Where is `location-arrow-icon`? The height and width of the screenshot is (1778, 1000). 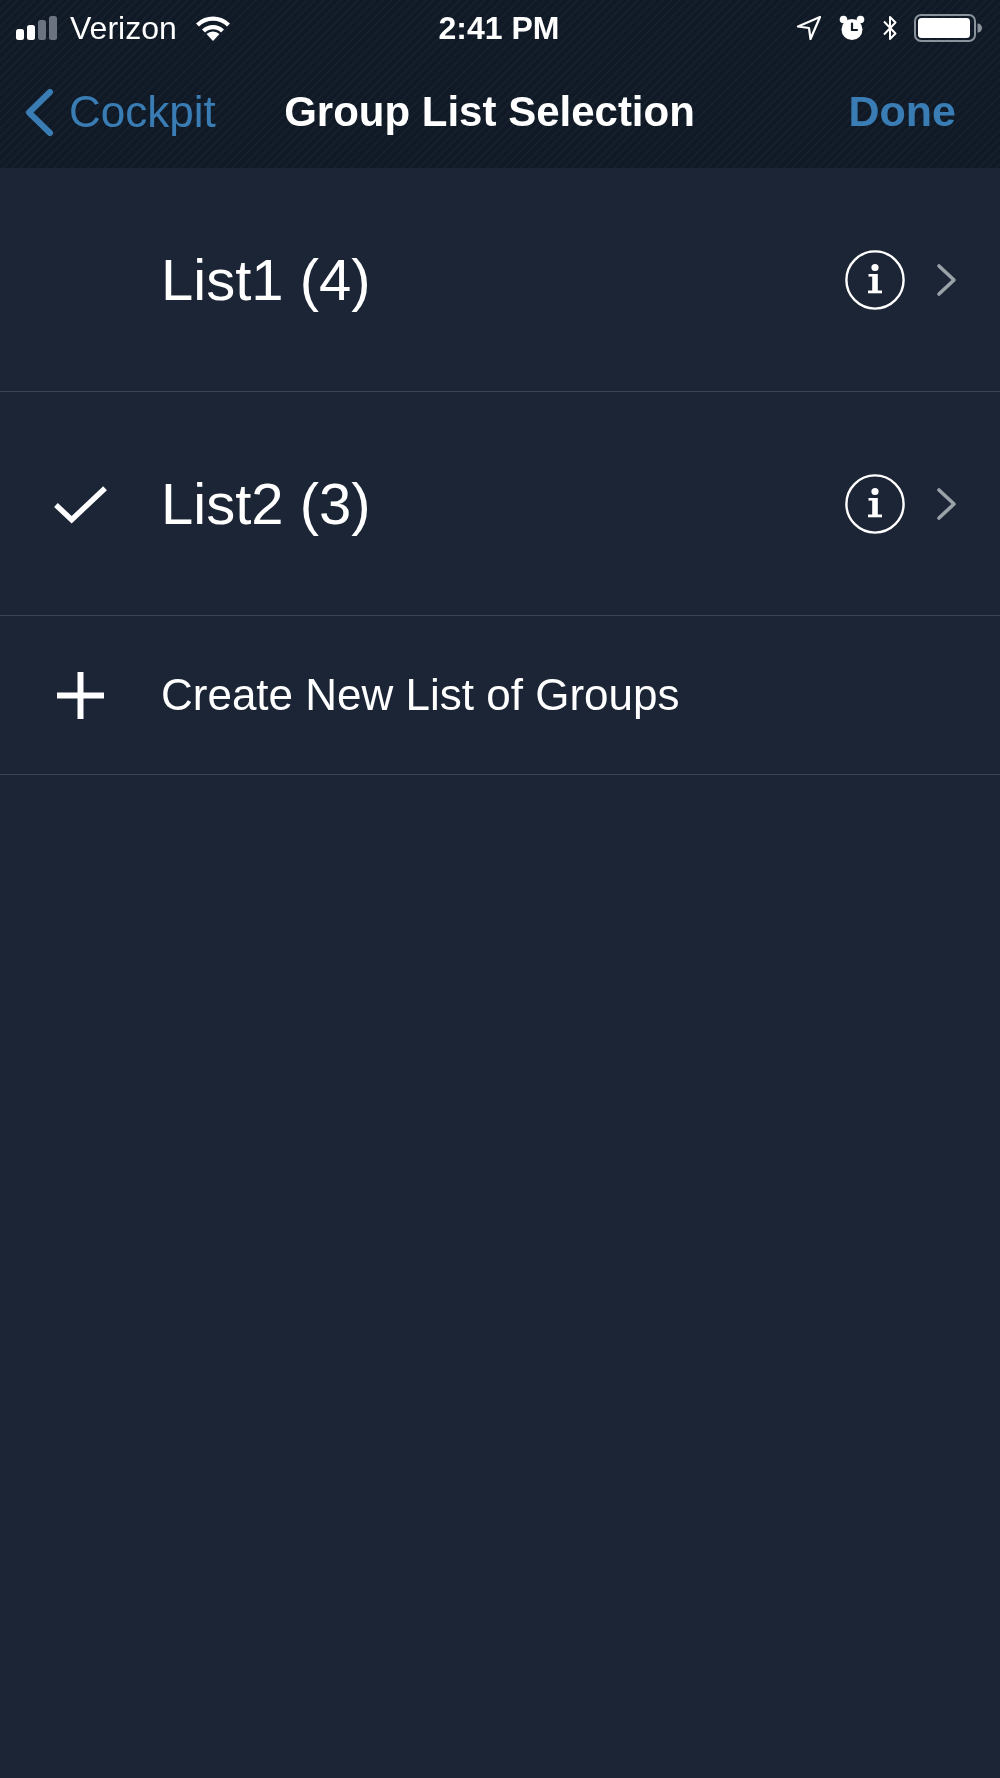
location-arrow-icon is located at coordinates (809, 28).